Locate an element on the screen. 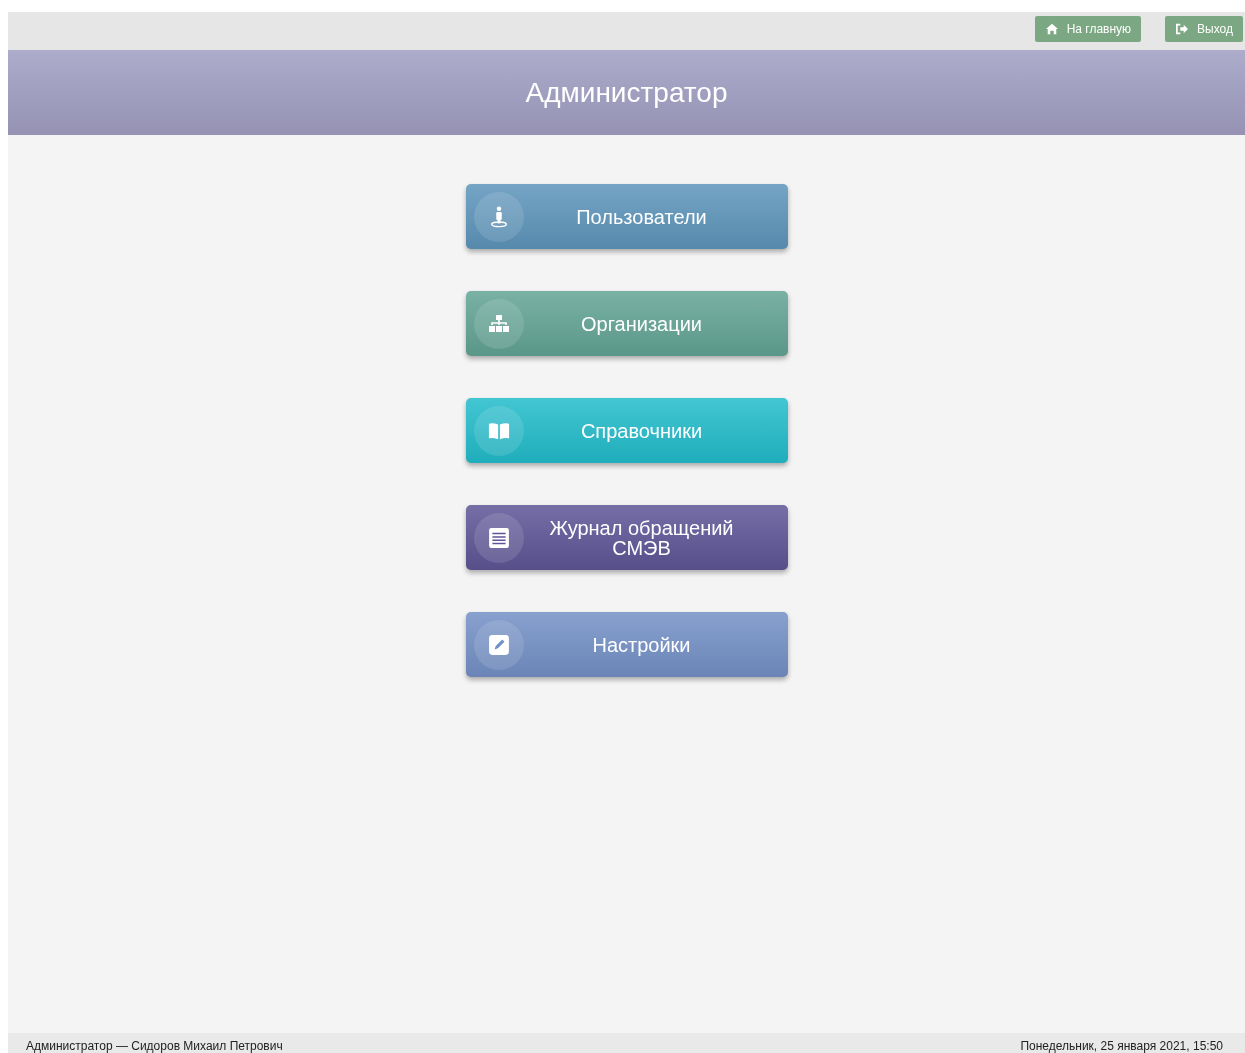 This screenshot has width=1245, height=1053. menu-tile-button: Организации is located at coordinates (626, 323).